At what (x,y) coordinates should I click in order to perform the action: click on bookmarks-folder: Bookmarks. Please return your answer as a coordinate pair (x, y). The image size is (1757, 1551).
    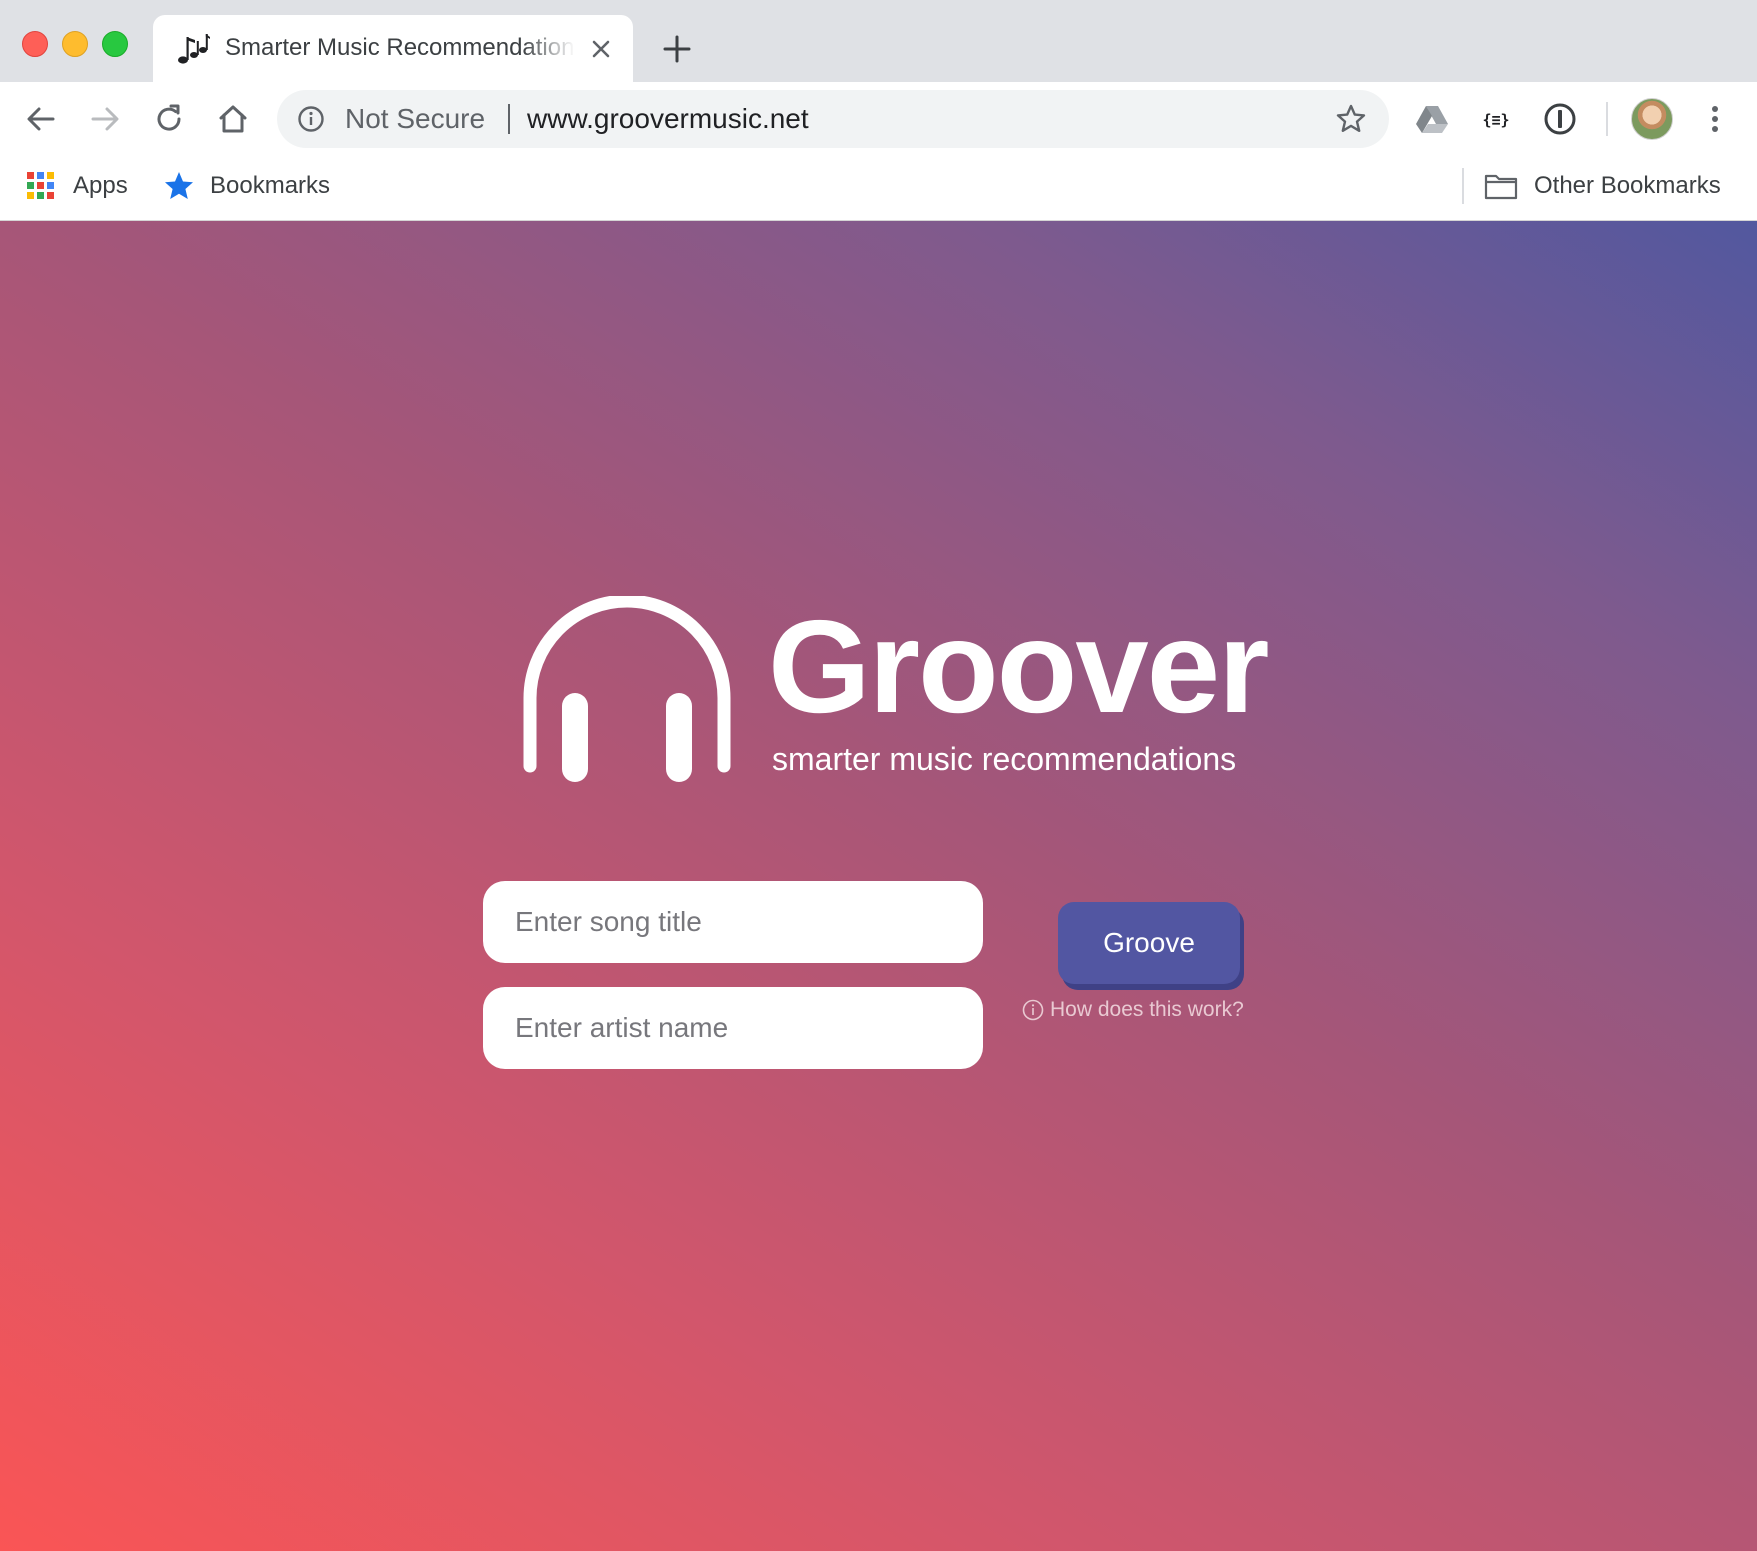
    Looking at the image, I should click on (247, 186).